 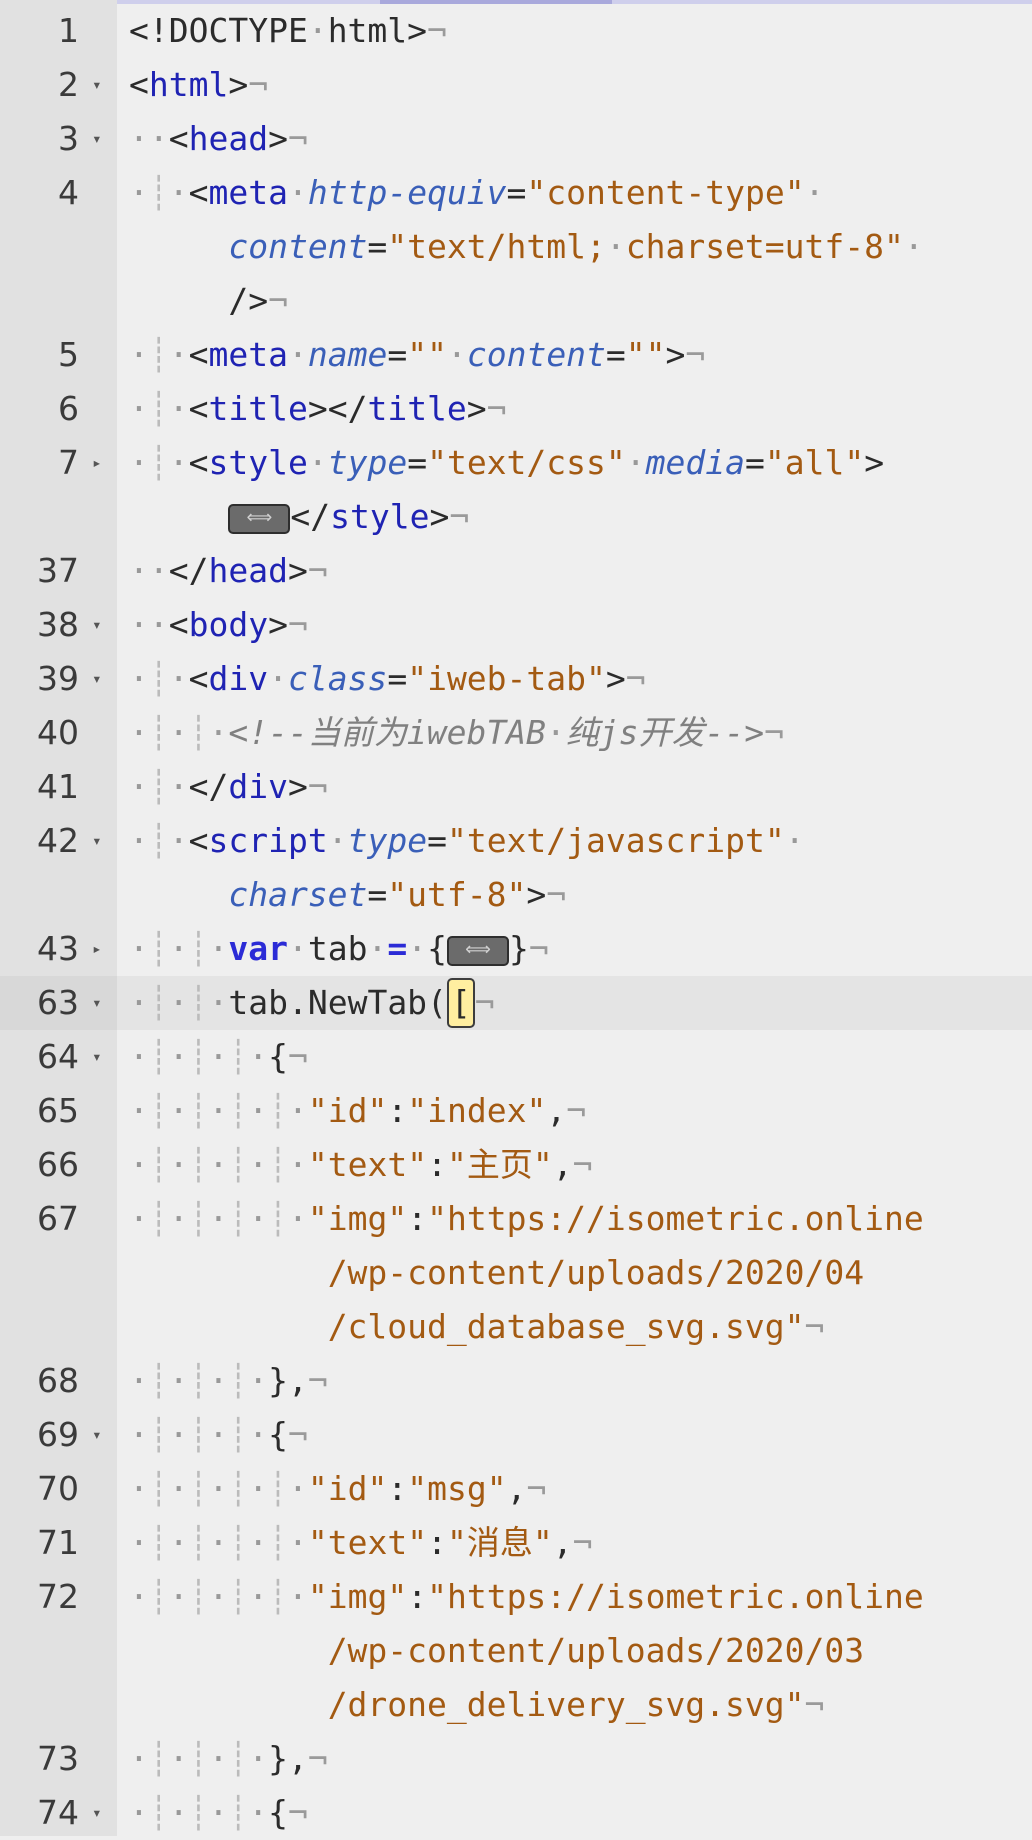 I want to click on code-text: ··<body>¬, so click(x=580, y=625).